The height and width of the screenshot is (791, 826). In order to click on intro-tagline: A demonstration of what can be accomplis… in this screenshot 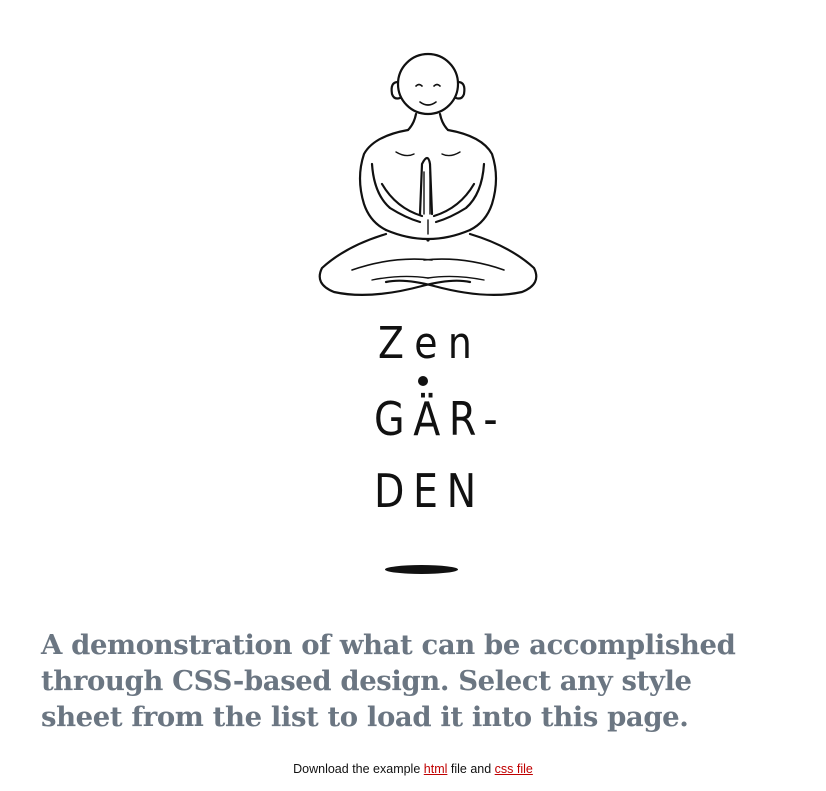, I will do `click(388, 681)`.